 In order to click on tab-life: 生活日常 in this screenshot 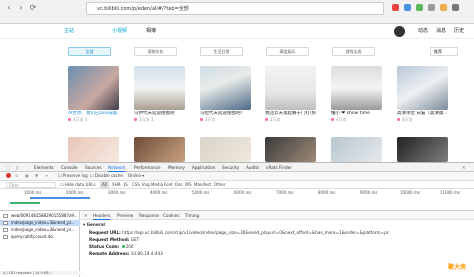, I will do `click(221, 51)`.